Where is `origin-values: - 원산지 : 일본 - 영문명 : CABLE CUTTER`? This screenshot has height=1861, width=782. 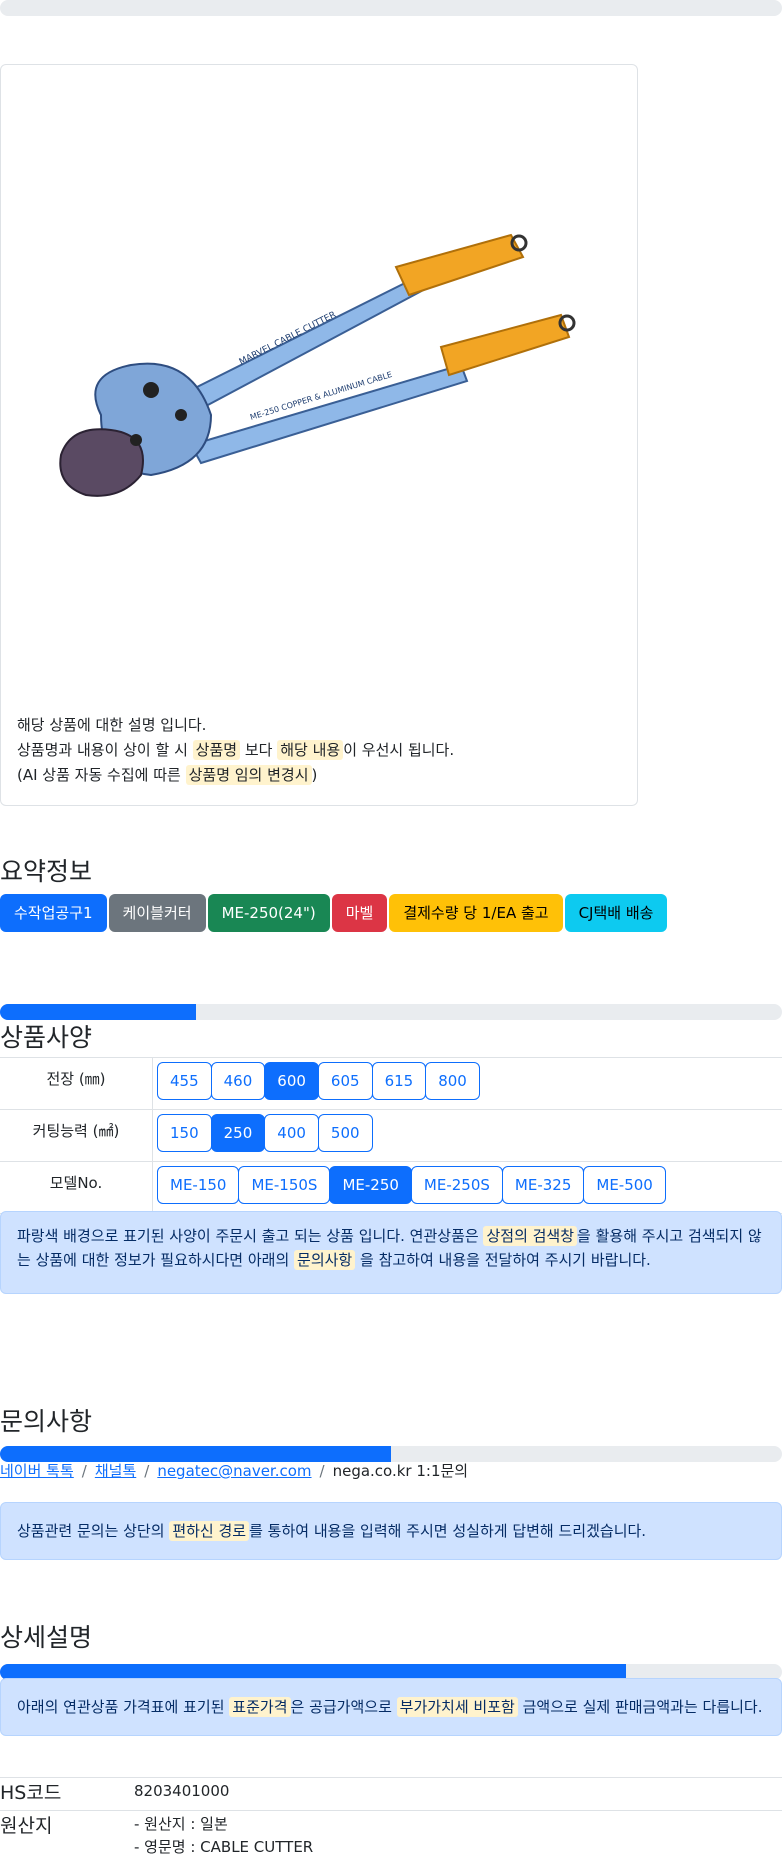 origin-values: - 원산지 : 일본 - 영문명 : CABLE CUTTER is located at coordinates (223, 1836).